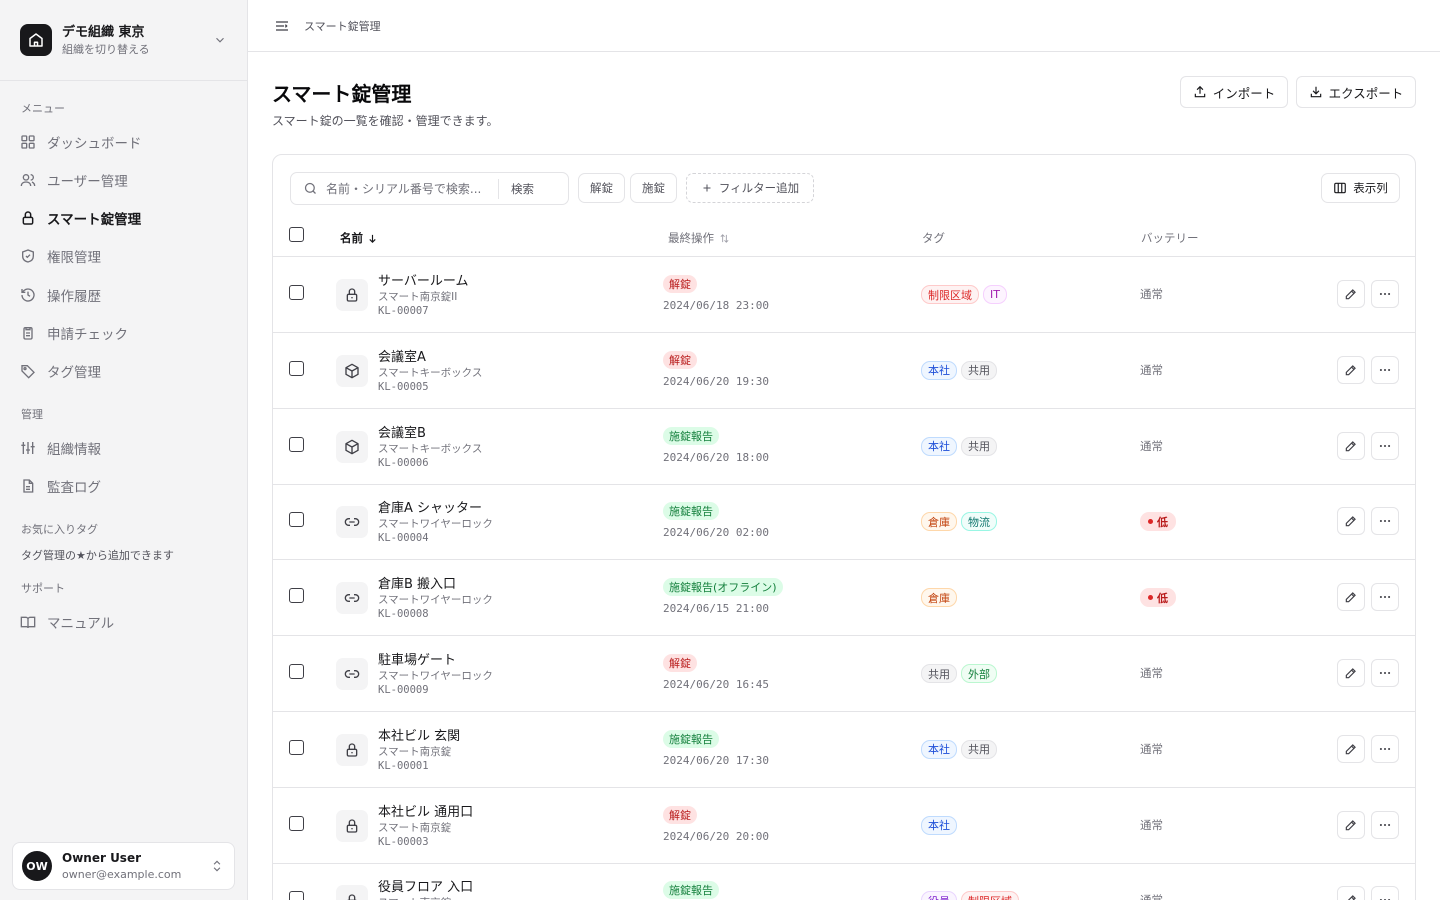 The width and height of the screenshot is (1440, 900). What do you see at coordinates (750, 188) in the screenshot?
I see `add-filter-button: フィルター追加` at bounding box center [750, 188].